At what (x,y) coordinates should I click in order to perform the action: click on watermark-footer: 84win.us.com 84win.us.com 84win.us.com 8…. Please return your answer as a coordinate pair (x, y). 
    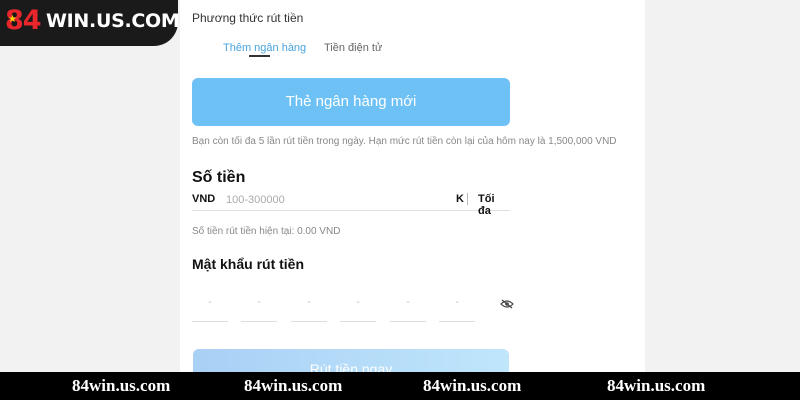
    Looking at the image, I should click on (400, 386).